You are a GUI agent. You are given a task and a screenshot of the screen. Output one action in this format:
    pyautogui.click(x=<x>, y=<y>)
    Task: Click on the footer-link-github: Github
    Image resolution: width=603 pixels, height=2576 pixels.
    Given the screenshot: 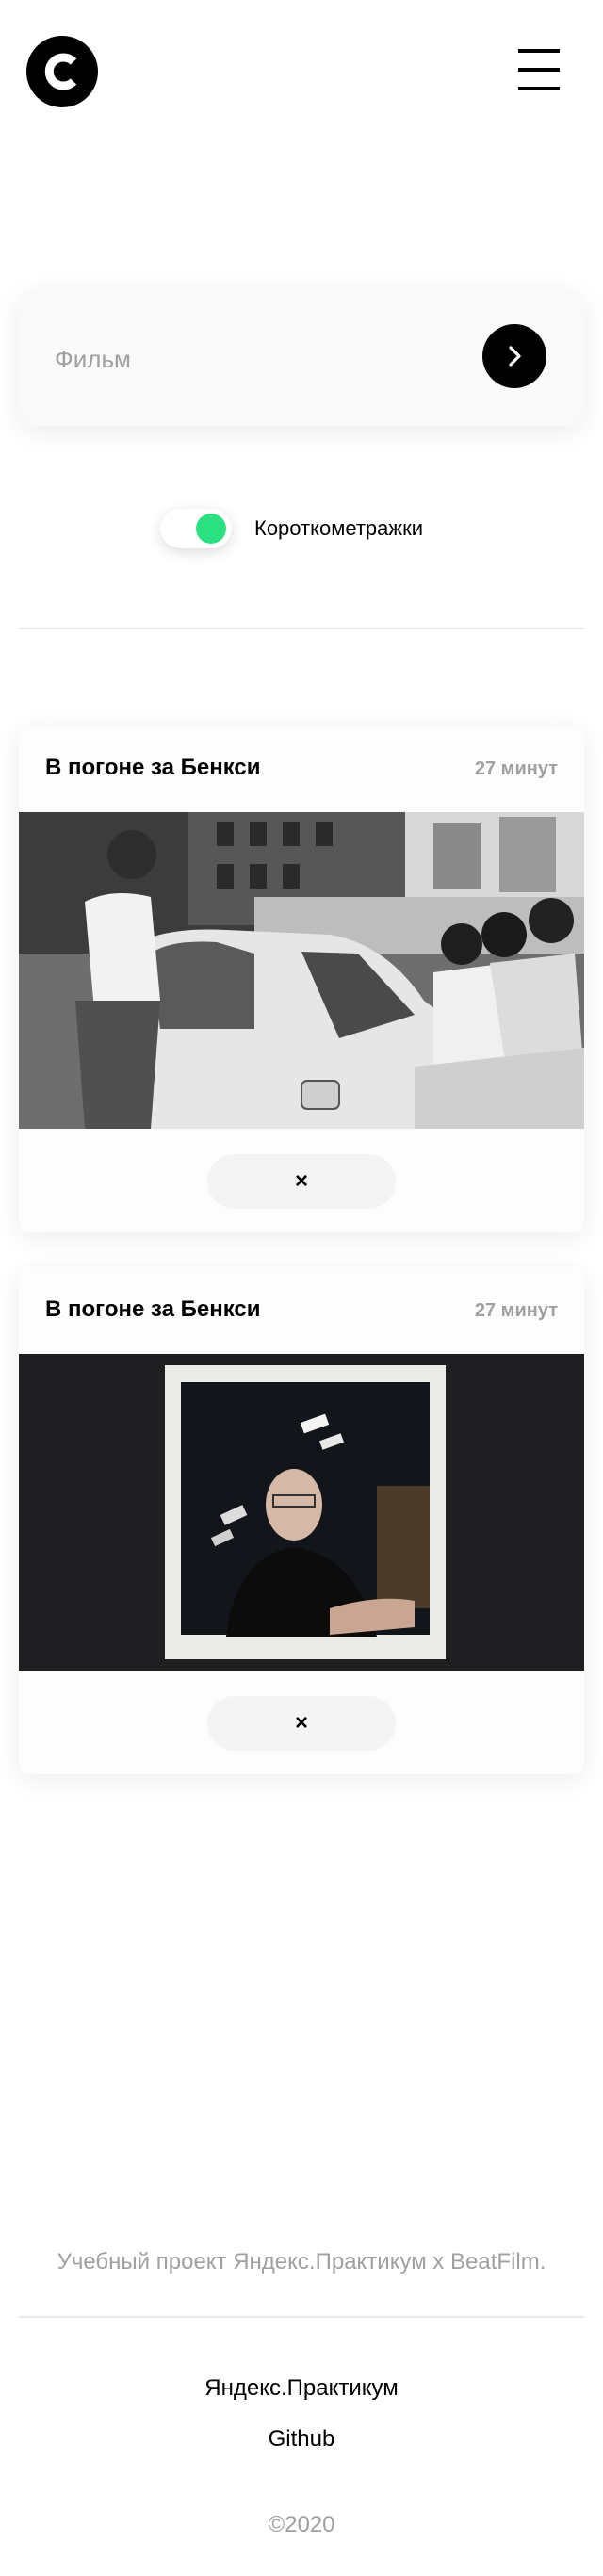 What is the action you would take?
    pyautogui.click(x=301, y=2439)
    